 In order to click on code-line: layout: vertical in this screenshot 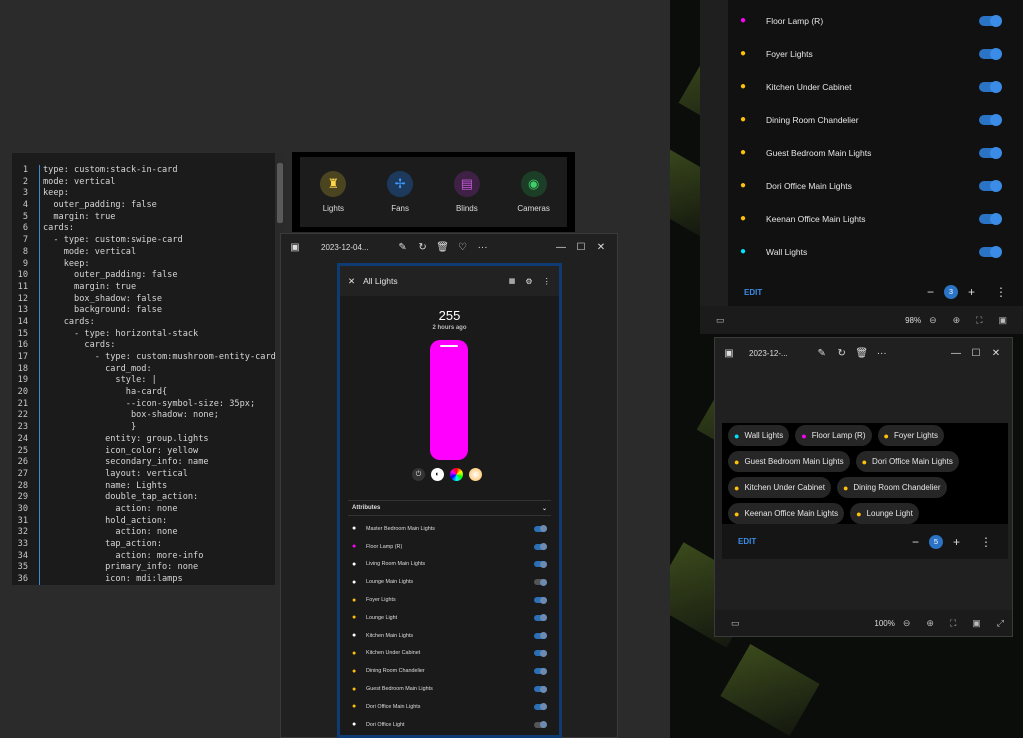, I will do `click(159, 475)`.